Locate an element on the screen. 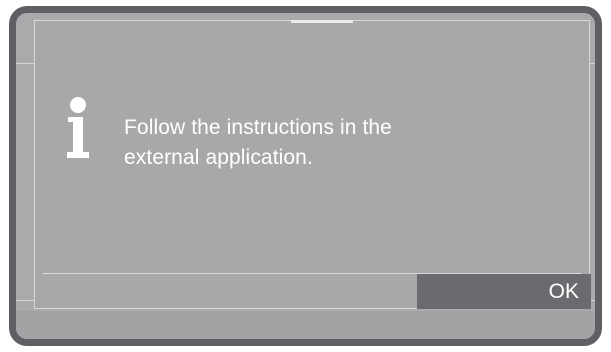  bottom-strip is located at coordinates (305, 325).